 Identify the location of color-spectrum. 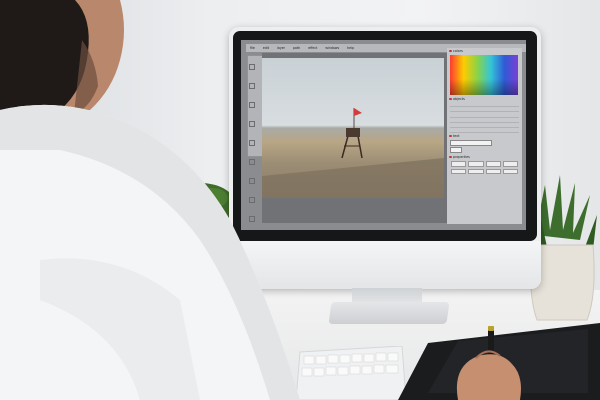
(484, 75).